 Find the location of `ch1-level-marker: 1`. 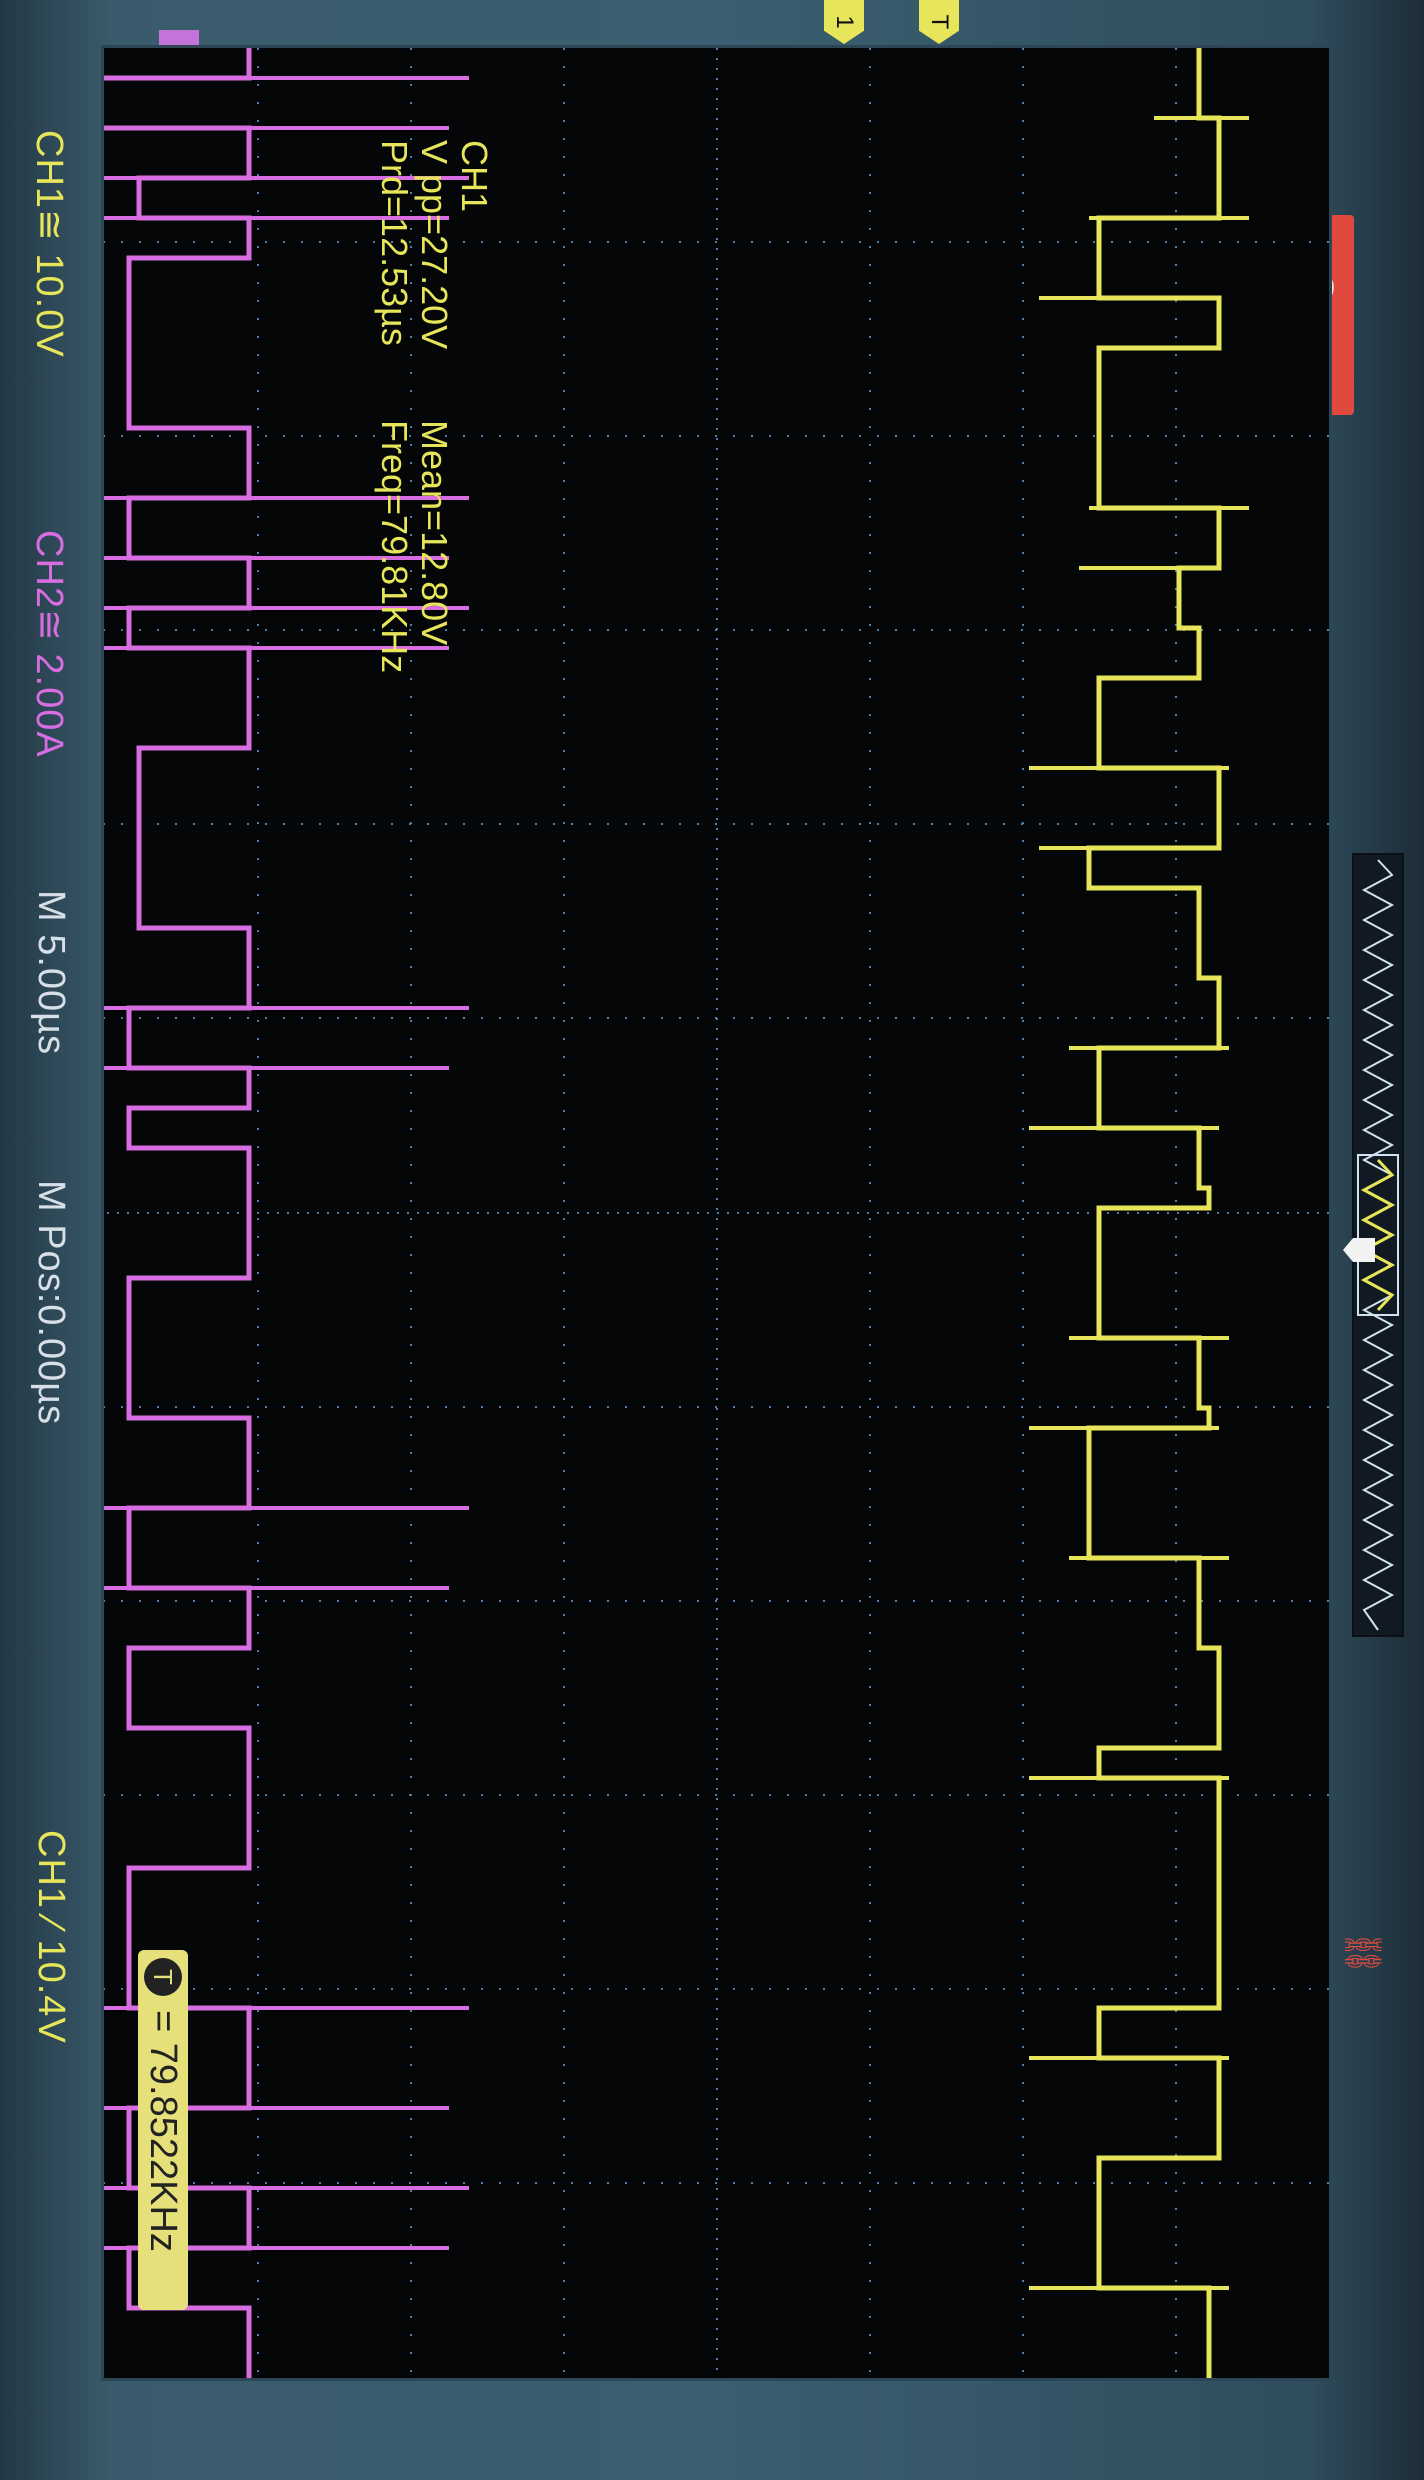

ch1-level-marker: 1 is located at coordinates (844, 22).